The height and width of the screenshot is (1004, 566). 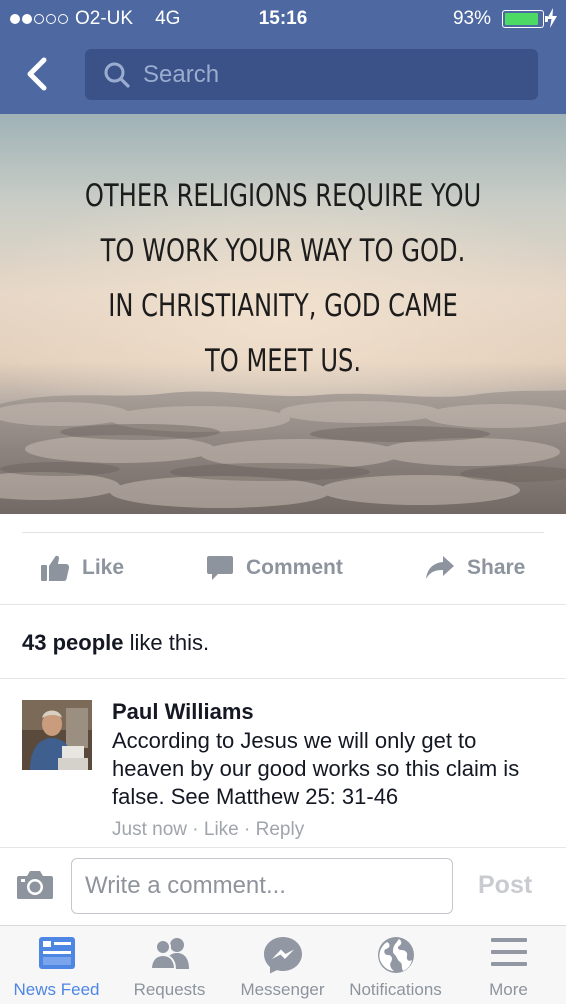 I want to click on tab-news-feed: News Feed, so click(x=56, y=965).